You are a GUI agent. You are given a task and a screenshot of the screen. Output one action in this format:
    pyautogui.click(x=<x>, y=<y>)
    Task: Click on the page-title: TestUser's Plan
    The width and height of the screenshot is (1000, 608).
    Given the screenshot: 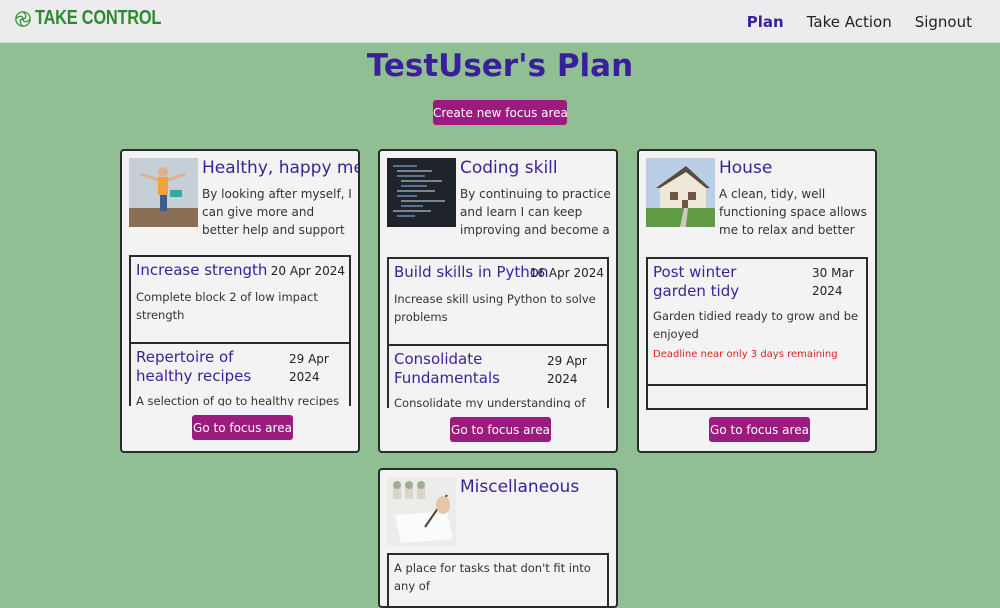 What is the action you would take?
    pyautogui.click(x=500, y=66)
    